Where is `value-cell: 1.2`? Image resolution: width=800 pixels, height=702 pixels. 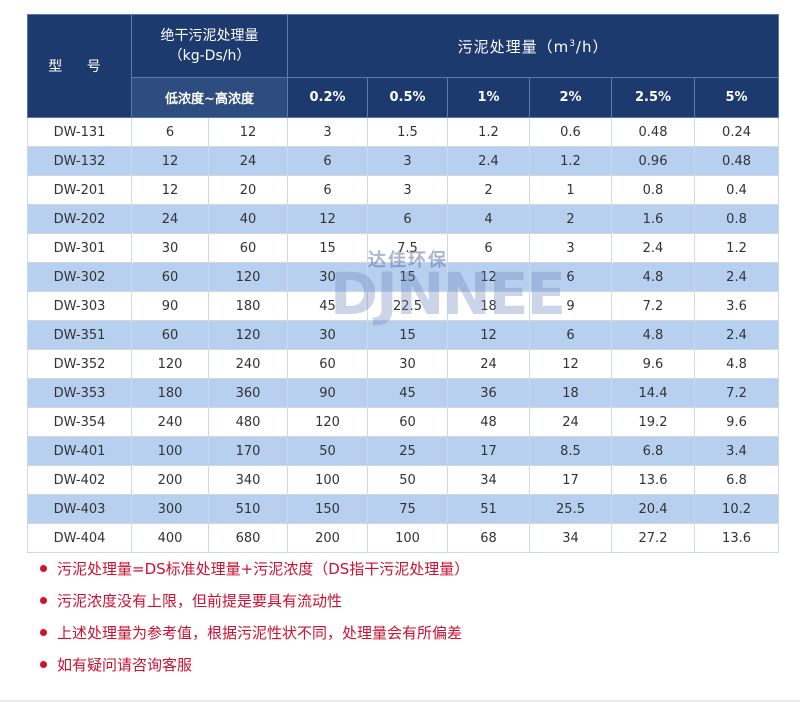
value-cell: 1.2 is located at coordinates (570, 161).